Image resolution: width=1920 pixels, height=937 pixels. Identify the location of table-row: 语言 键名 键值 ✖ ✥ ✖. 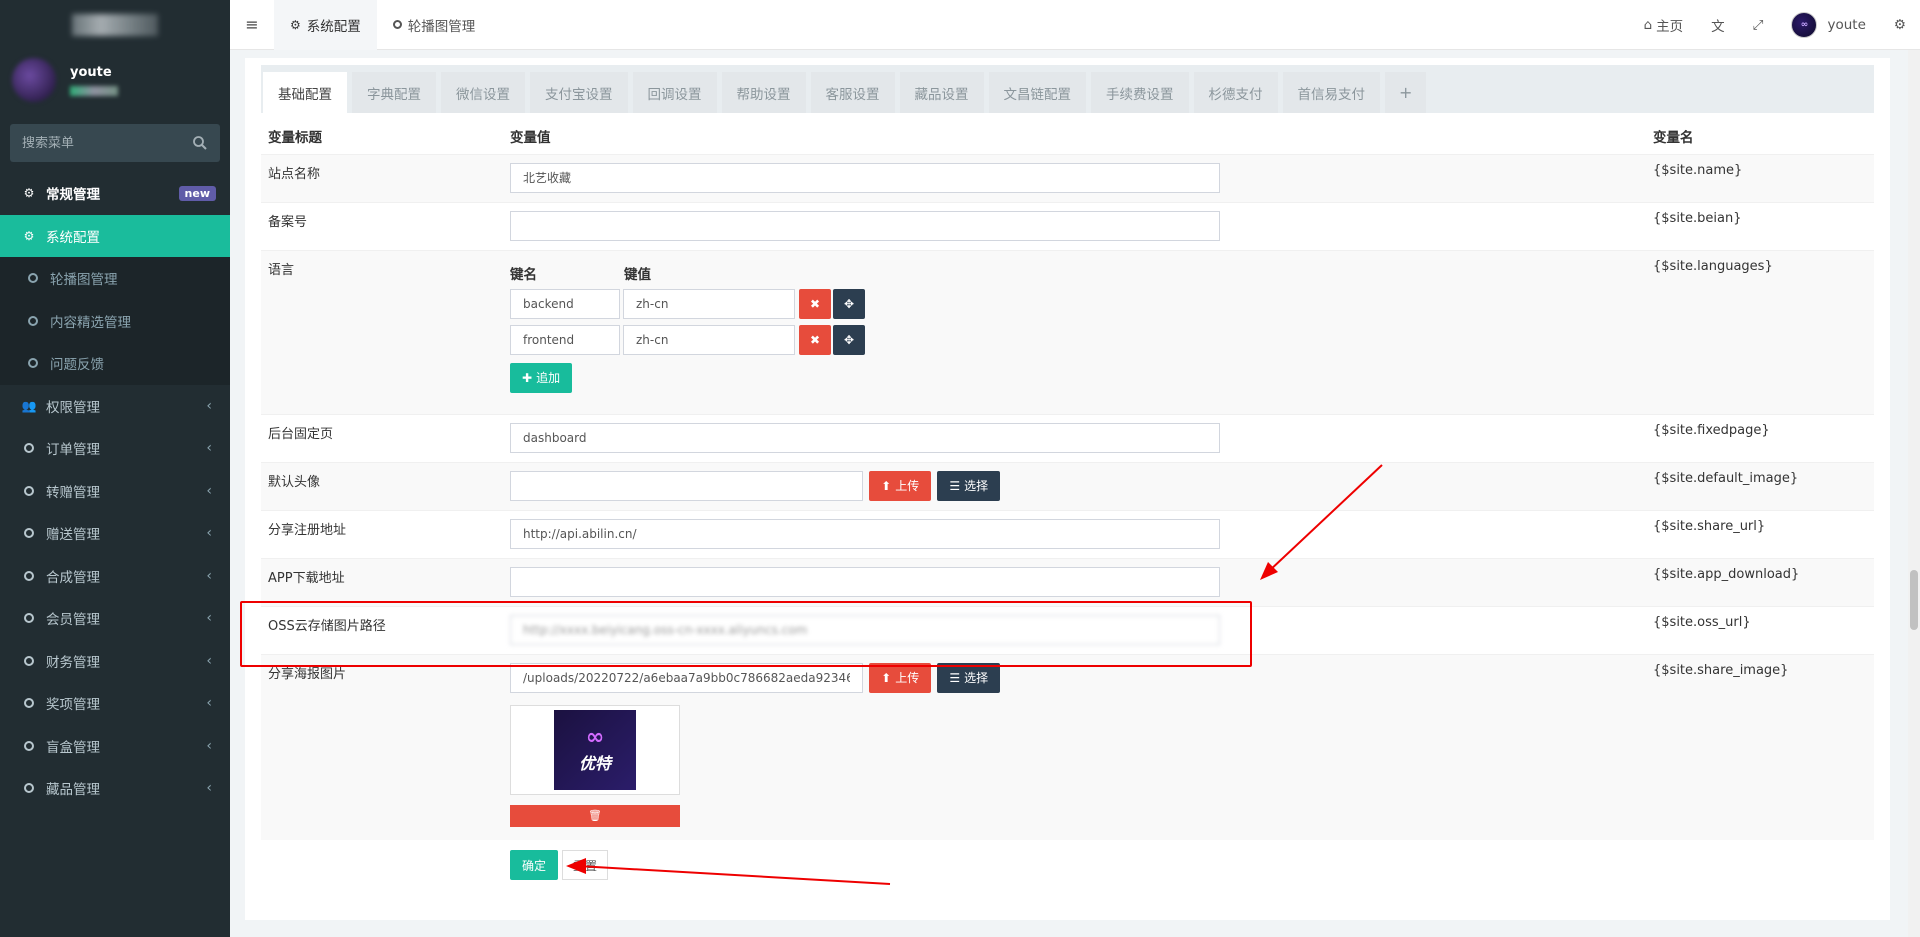
(1067, 331).